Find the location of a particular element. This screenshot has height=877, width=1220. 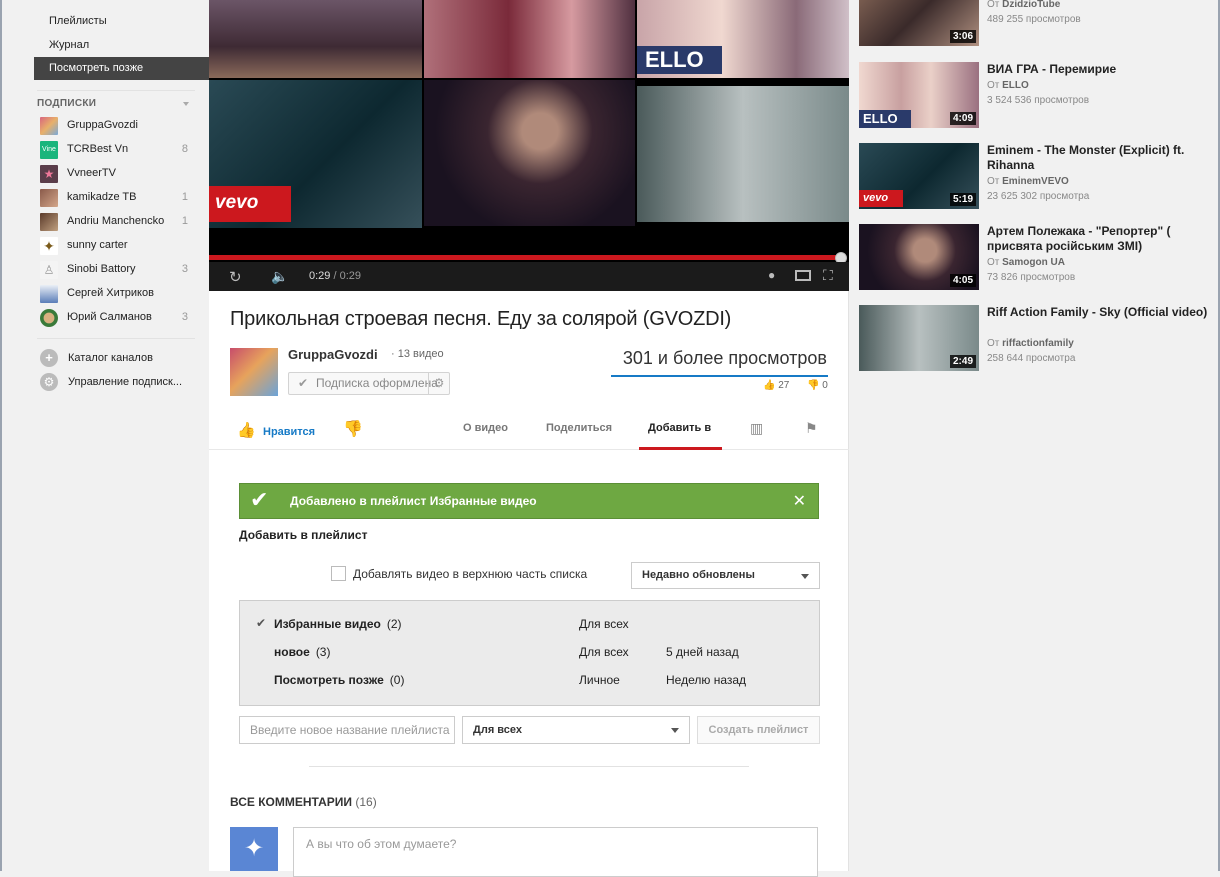

avatar: ✦ is located at coordinates (49, 246).